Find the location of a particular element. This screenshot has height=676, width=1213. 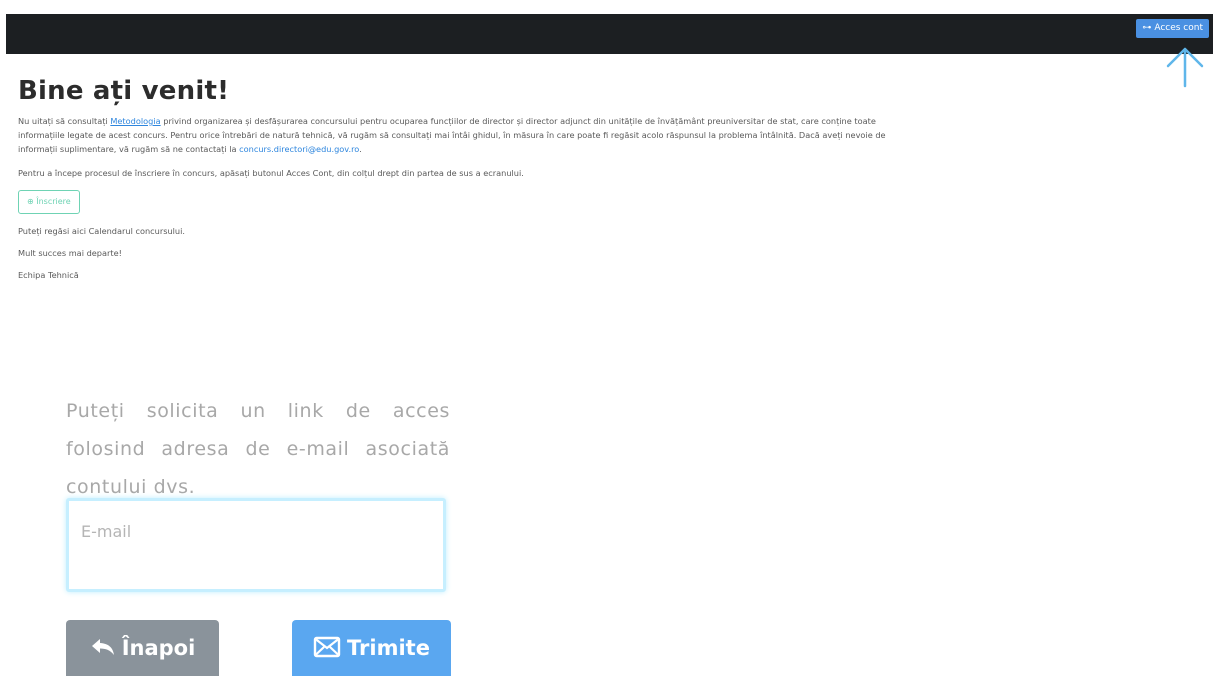

email-field is located at coordinates (256, 531).